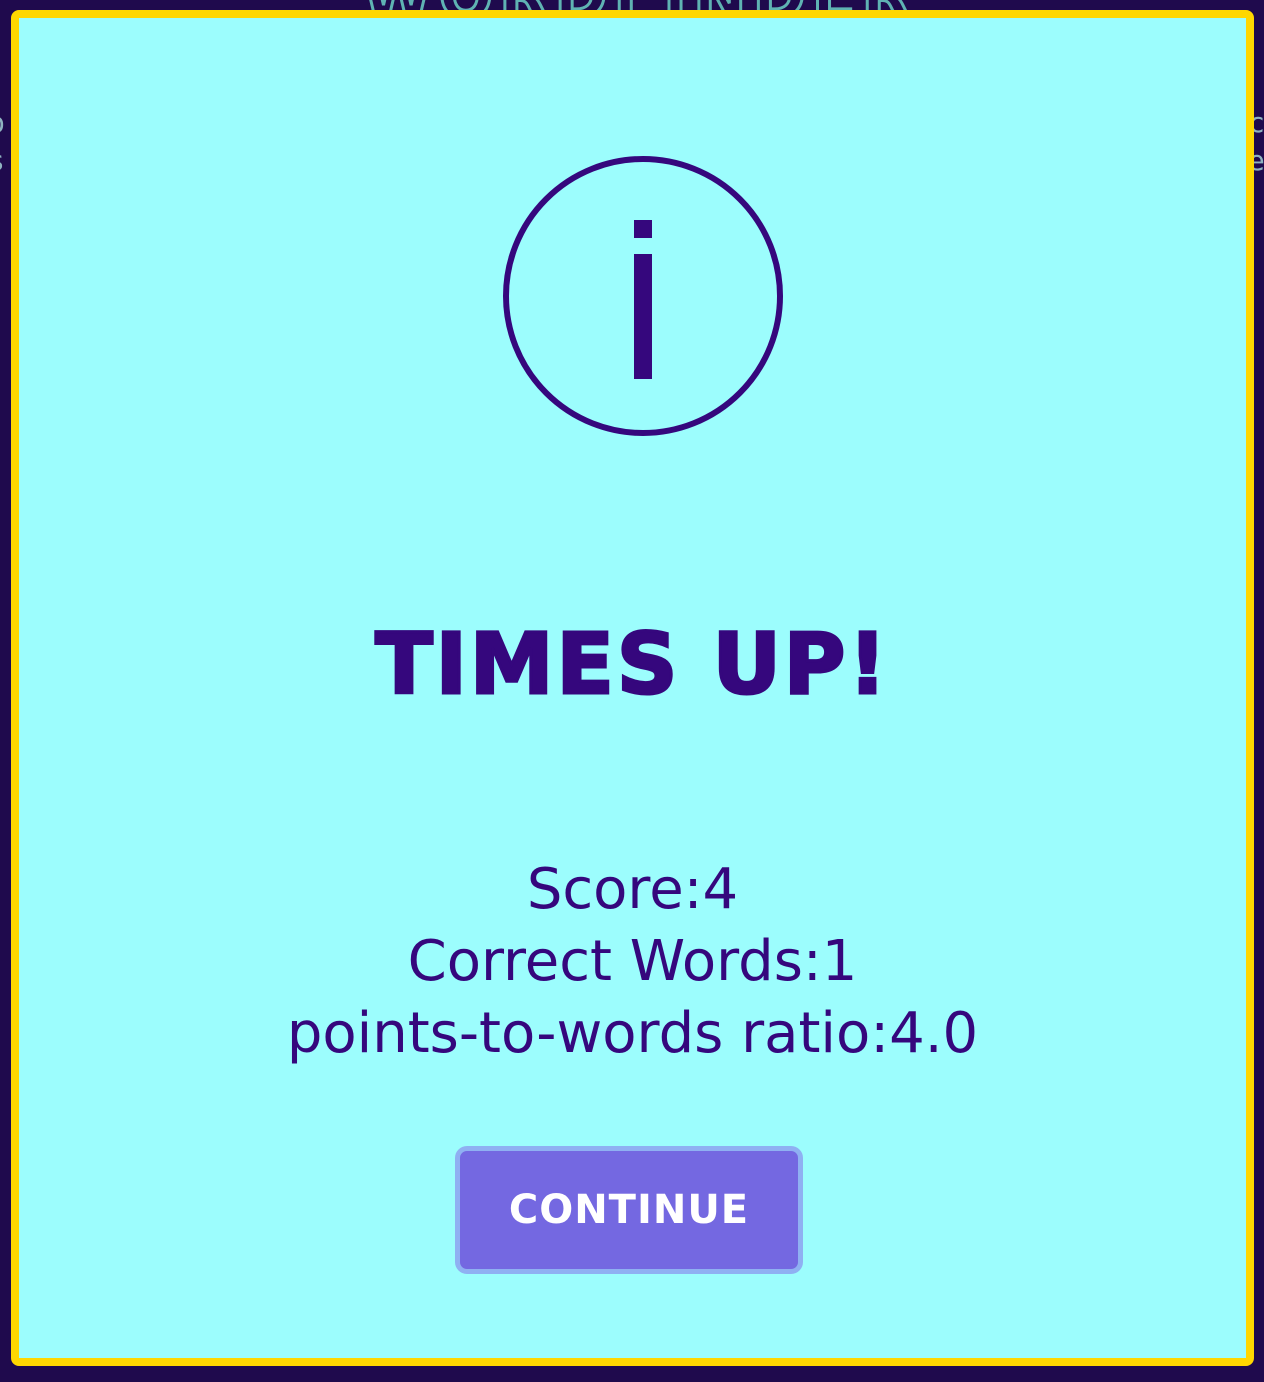 The width and height of the screenshot is (1264, 1382). What do you see at coordinates (643, 316) in the screenshot?
I see `info-icon-stem` at bounding box center [643, 316].